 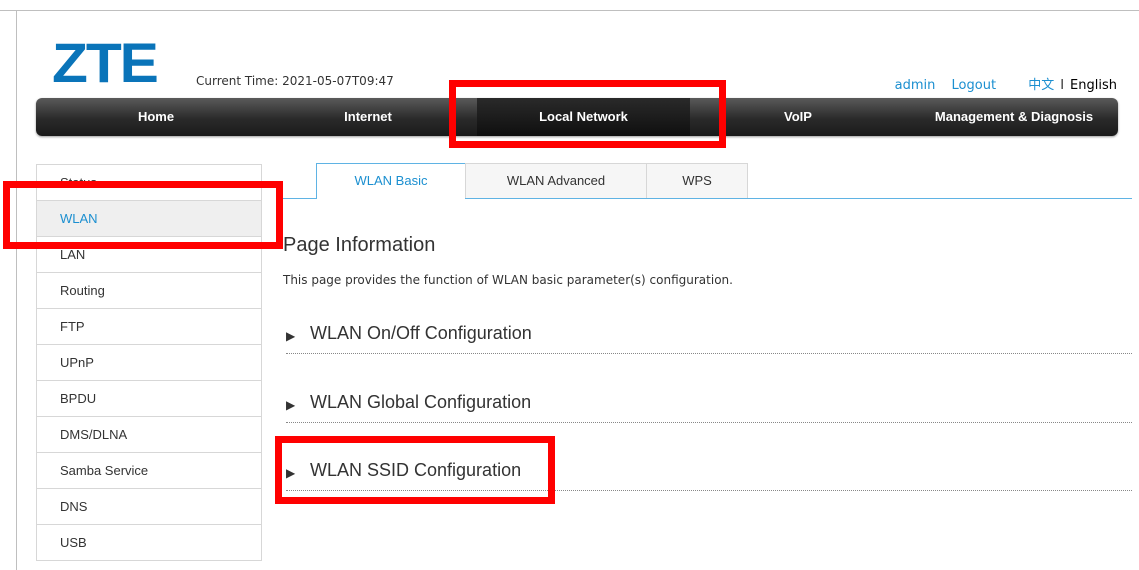 What do you see at coordinates (709, 406) in the screenshot?
I see `section-wlan-global: ▶ WLAN Global Configuration` at bounding box center [709, 406].